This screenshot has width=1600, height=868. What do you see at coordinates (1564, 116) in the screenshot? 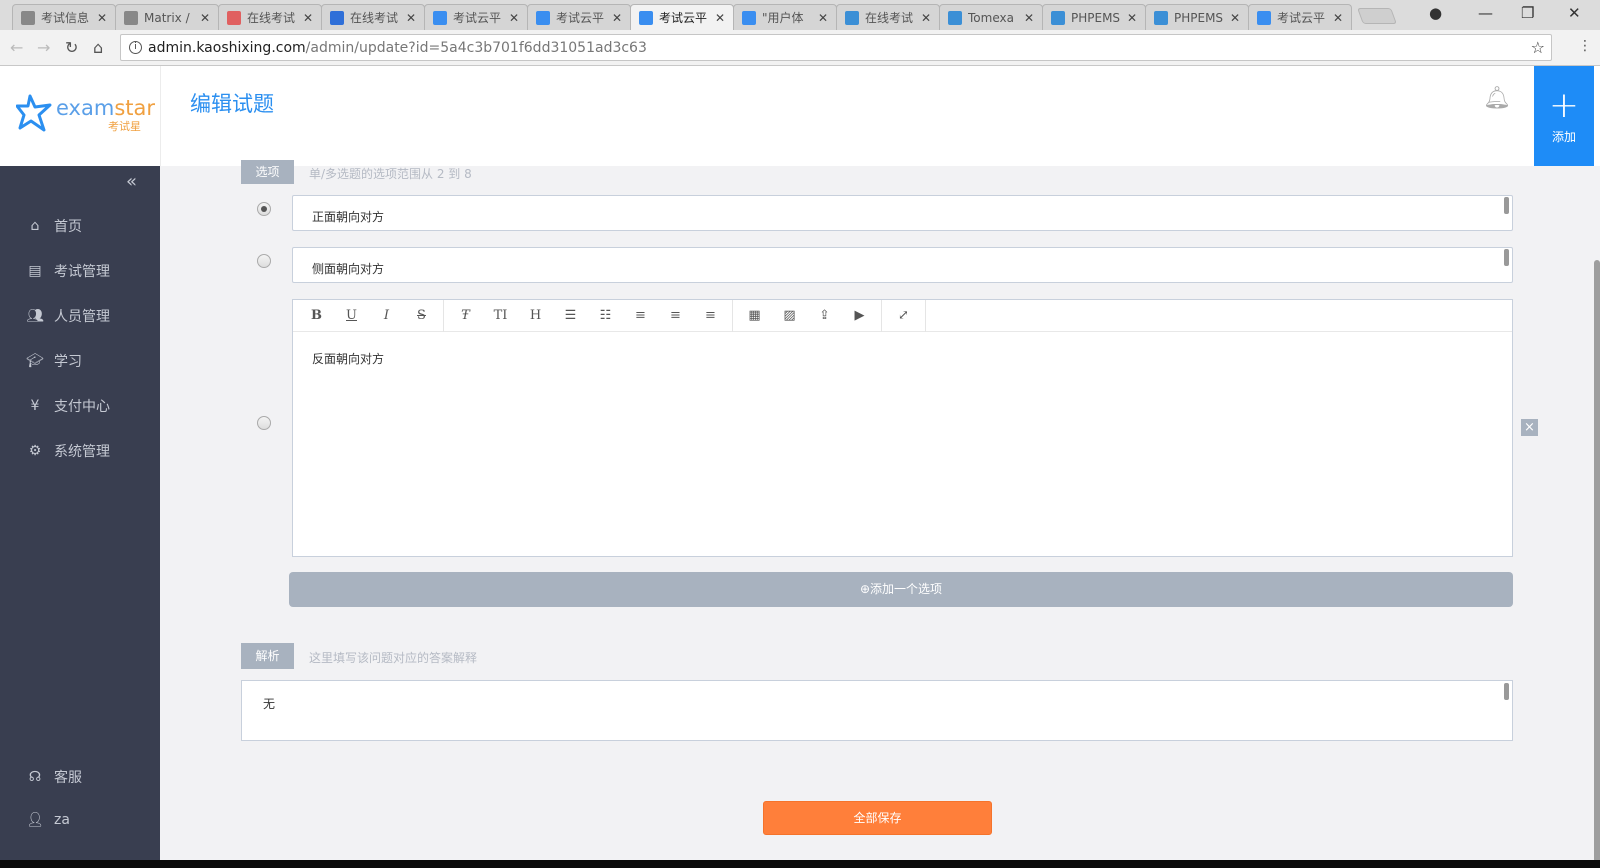
I see `add-button: + 添加` at bounding box center [1564, 116].